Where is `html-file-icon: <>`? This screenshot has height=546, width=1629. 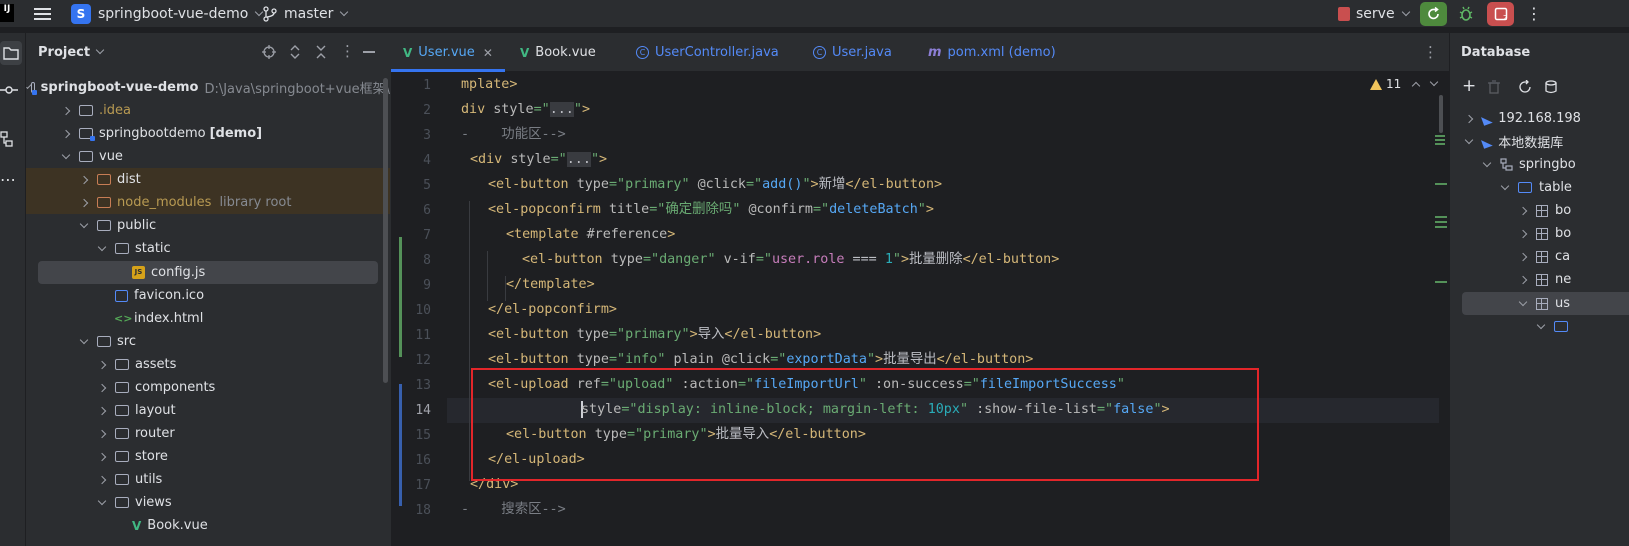 html-file-icon: <> is located at coordinates (123, 318).